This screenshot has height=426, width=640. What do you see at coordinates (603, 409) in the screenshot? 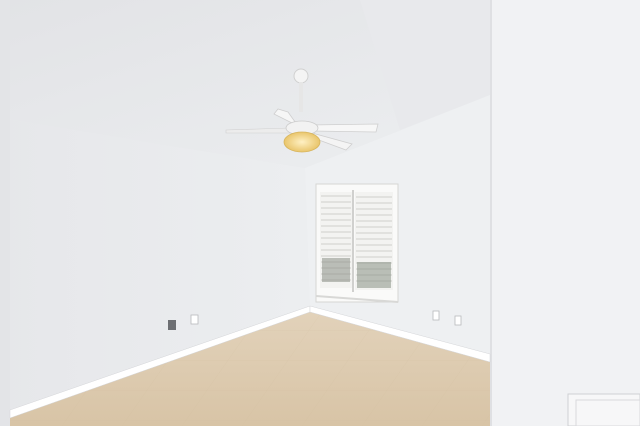
I see `floor-vent-icon` at bounding box center [603, 409].